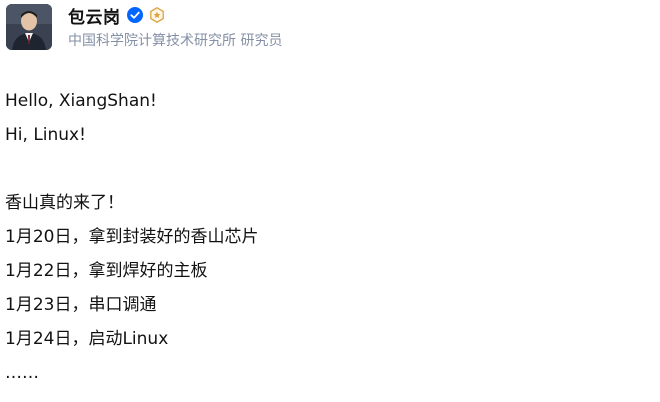  What do you see at coordinates (134, 15) in the screenshot?
I see `verified-icon` at bounding box center [134, 15].